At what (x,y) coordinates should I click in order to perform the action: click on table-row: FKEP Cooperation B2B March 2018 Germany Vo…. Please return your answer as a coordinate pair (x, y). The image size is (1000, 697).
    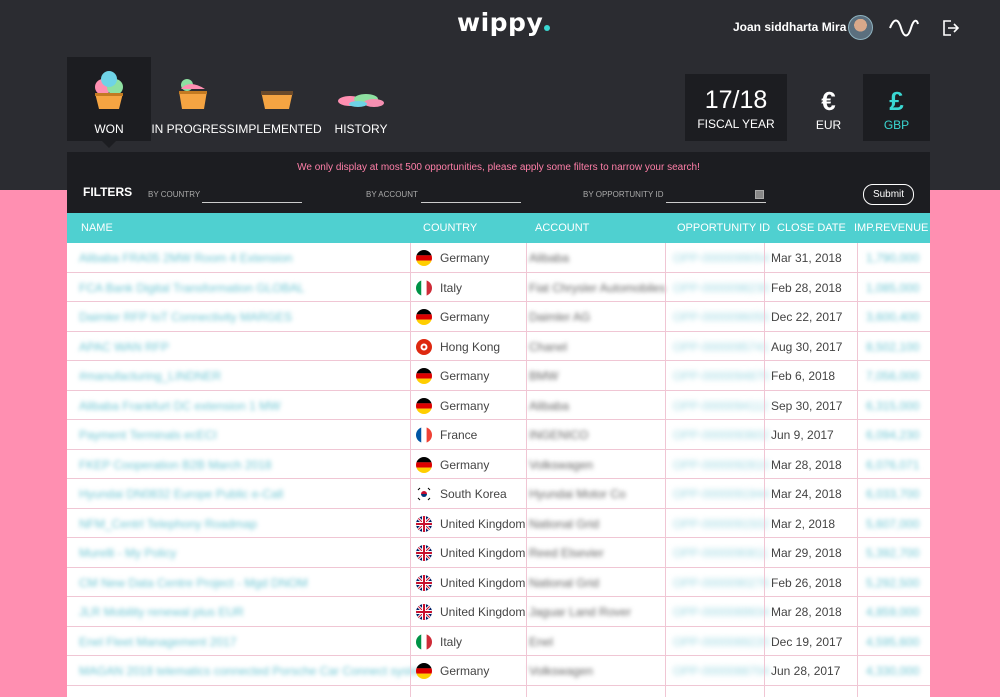
    Looking at the image, I should click on (498, 464).